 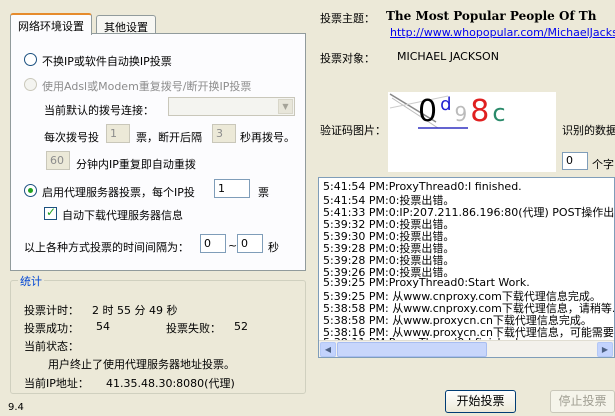 What do you see at coordinates (213, 243) in the screenshot?
I see `interval-from-input: 0` at bounding box center [213, 243].